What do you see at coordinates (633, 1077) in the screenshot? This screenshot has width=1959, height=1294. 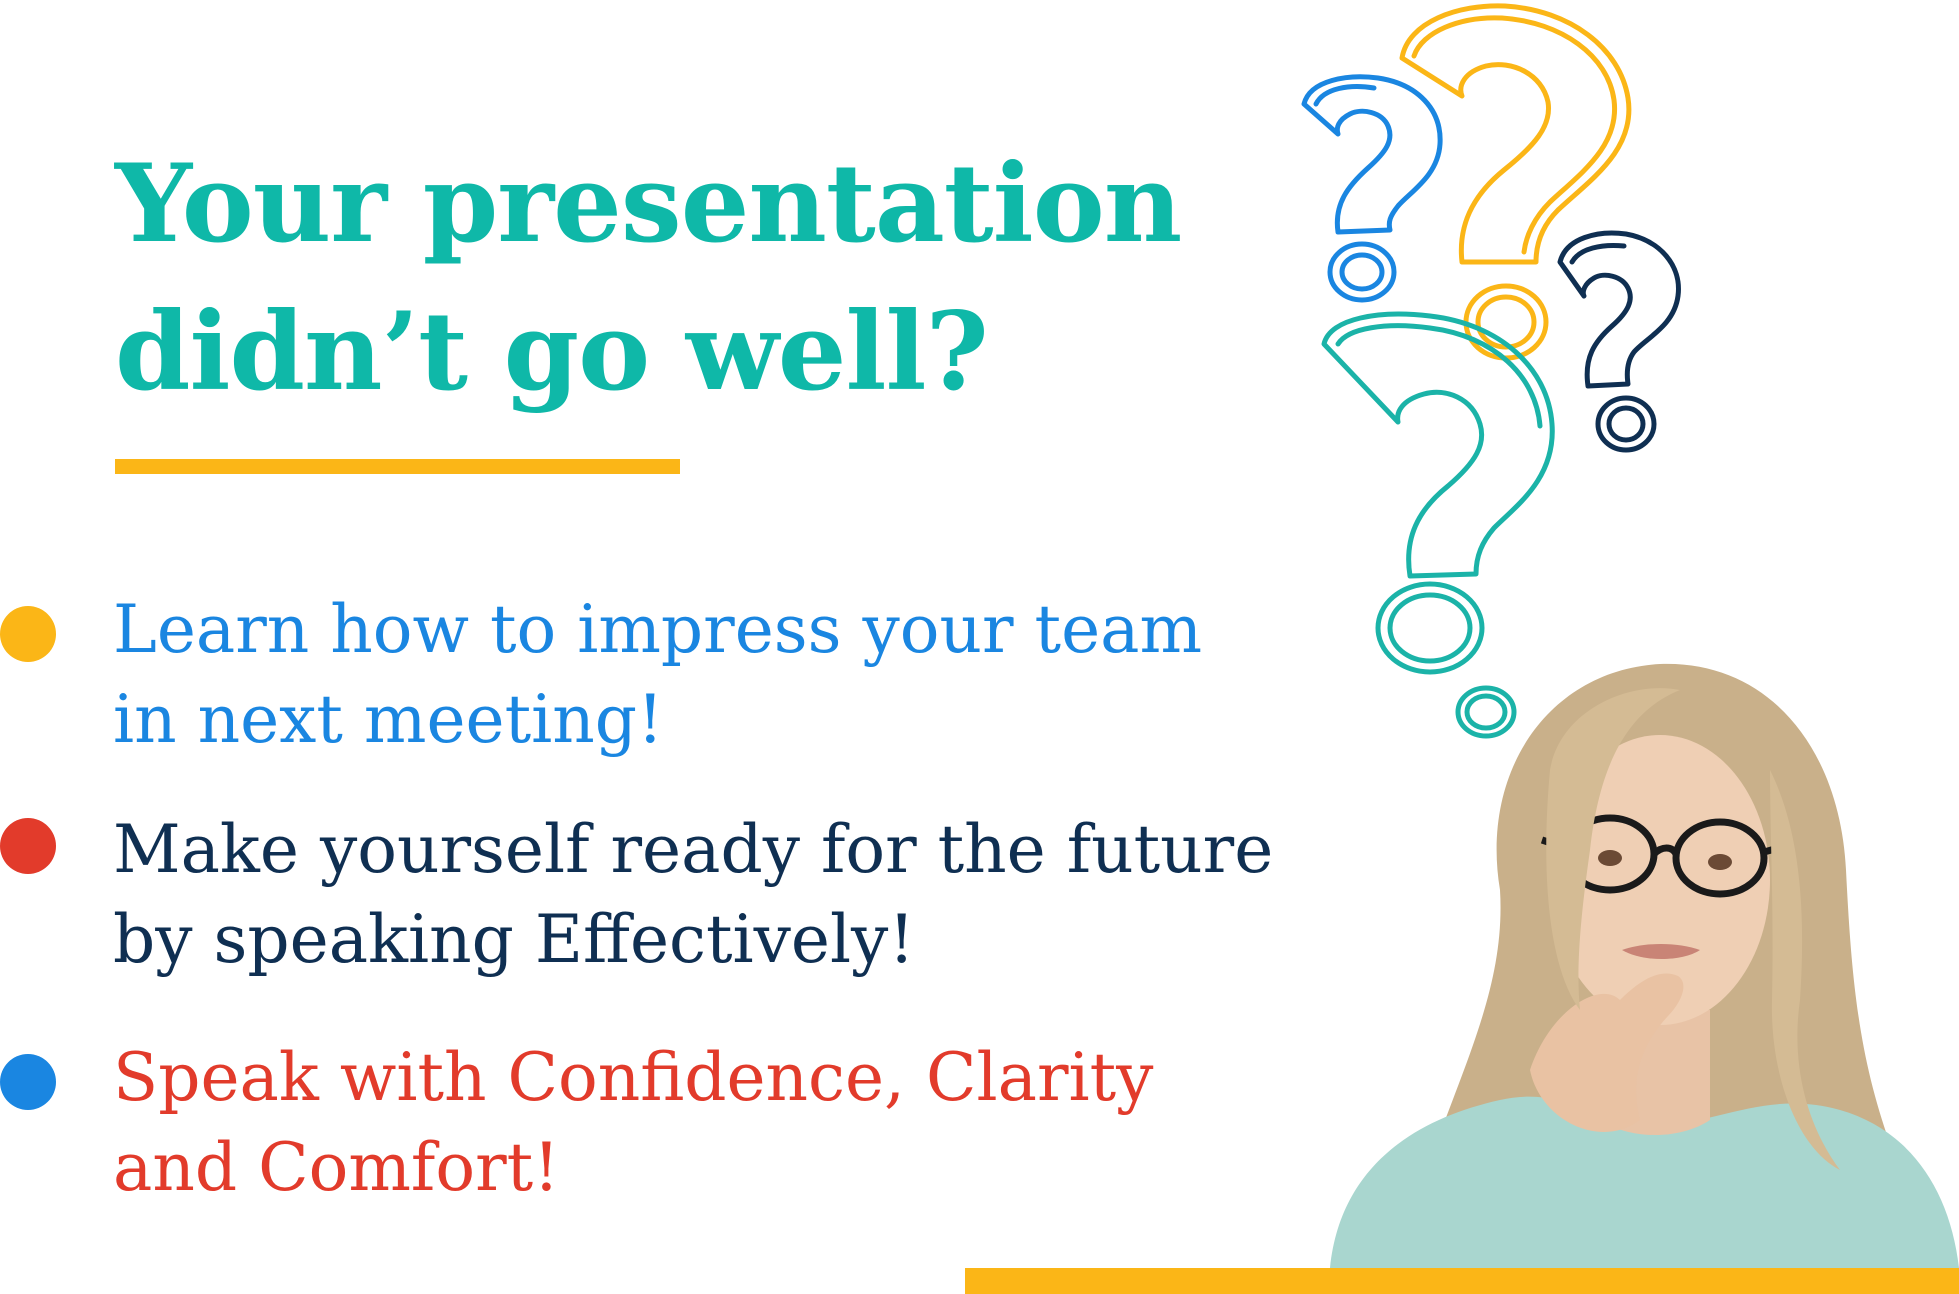 I see `bullet-item-3-line-1: Speak with Confidence, Clarity` at bounding box center [633, 1077].